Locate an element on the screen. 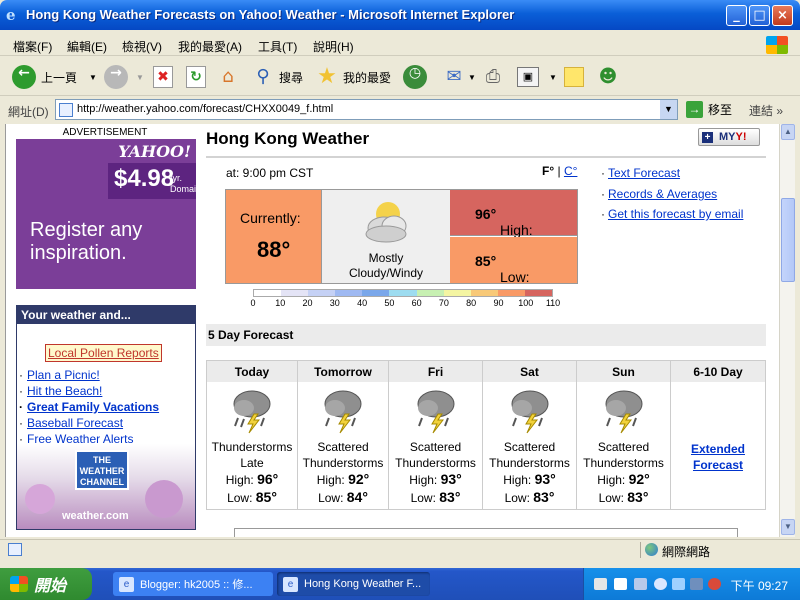  unit-toggle: F° | C° is located at coordinates (559, 171).